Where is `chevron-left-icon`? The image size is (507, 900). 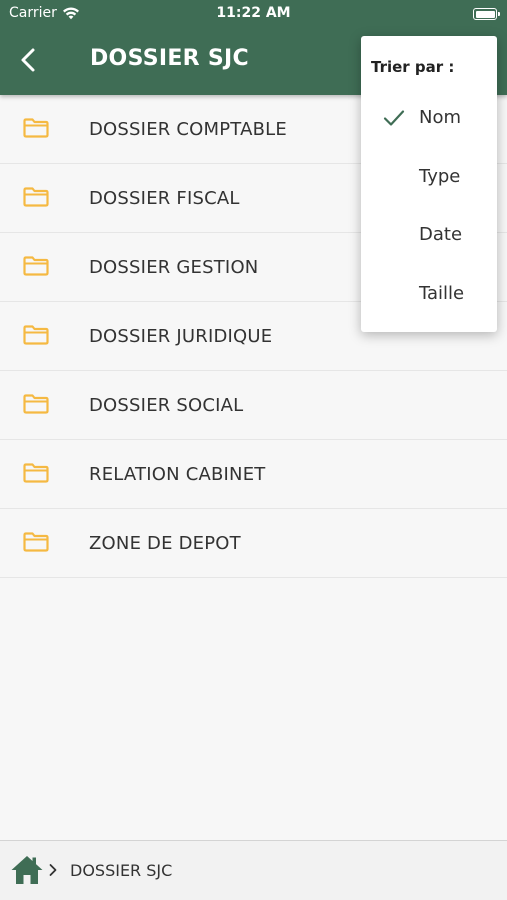 chevron-left-icon is located at coordinates (28, 60).